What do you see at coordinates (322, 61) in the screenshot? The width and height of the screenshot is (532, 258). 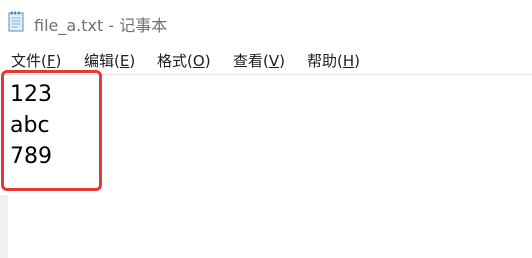 I see `menu-help-label: 帮助` at bounding box center [322, 61].